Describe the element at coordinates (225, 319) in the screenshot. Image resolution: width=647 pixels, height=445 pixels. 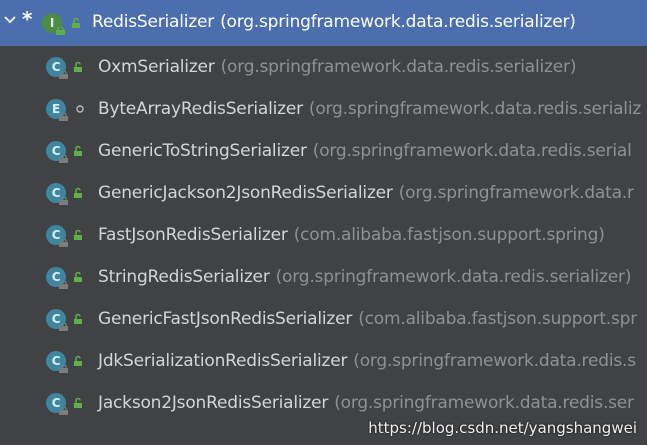
I see `class-name: GenericFastJsonRedisSerializer` at that location.